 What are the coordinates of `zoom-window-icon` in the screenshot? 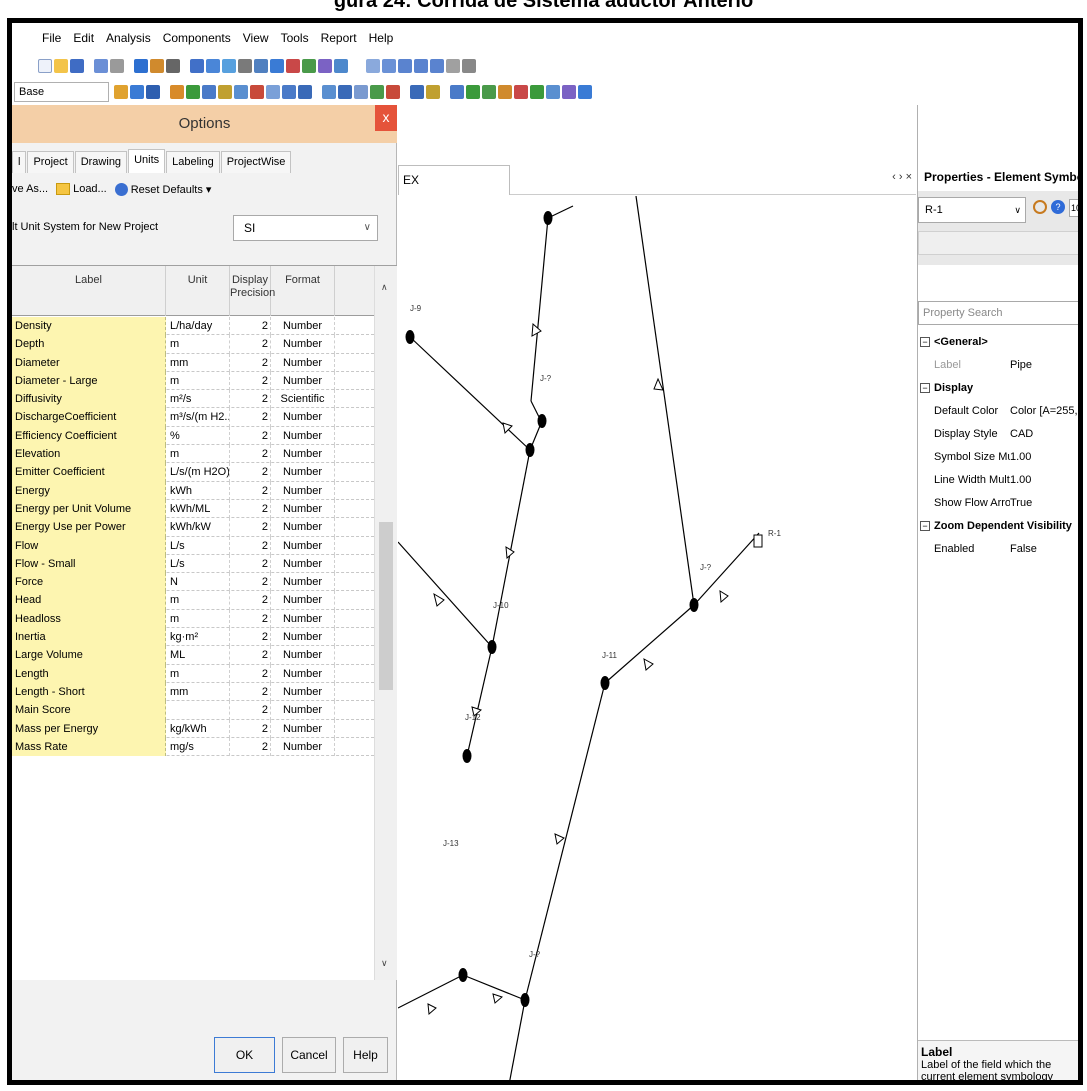 It's located at (389, 66).